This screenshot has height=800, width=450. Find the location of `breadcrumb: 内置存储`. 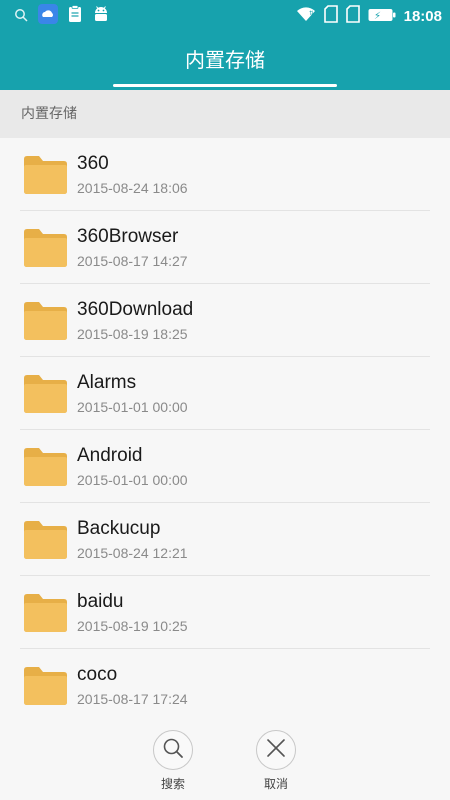

breadcrumb: 内置存储 is located at coordinates (225, 114).